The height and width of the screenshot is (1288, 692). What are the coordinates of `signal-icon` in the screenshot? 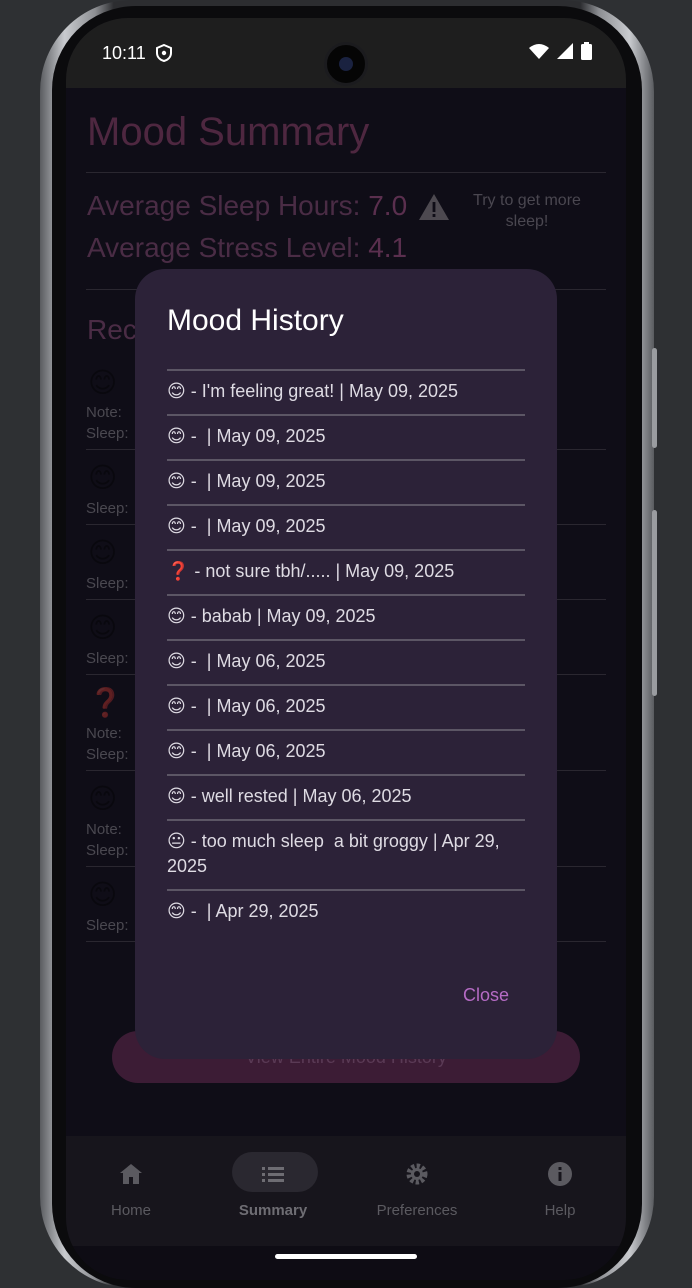 It's located at (565, 51).